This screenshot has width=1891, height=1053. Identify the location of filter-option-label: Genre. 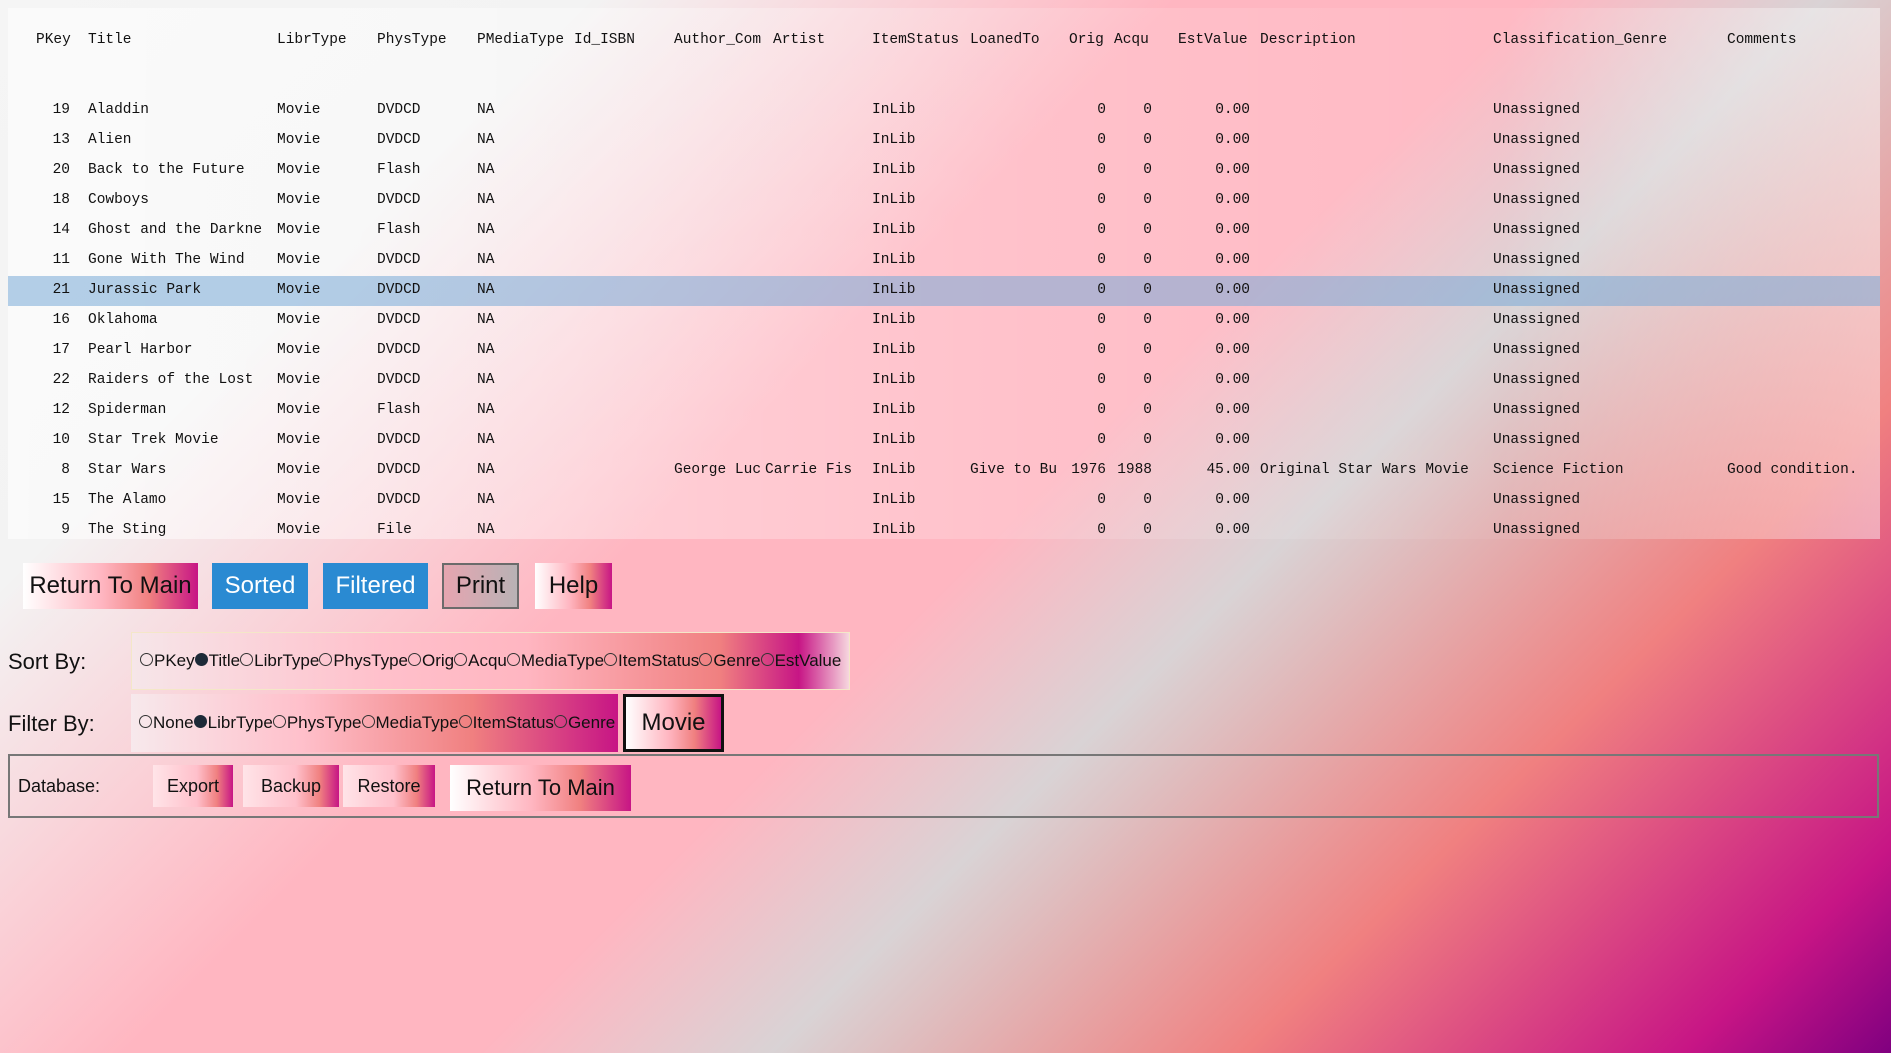
(591, 722).